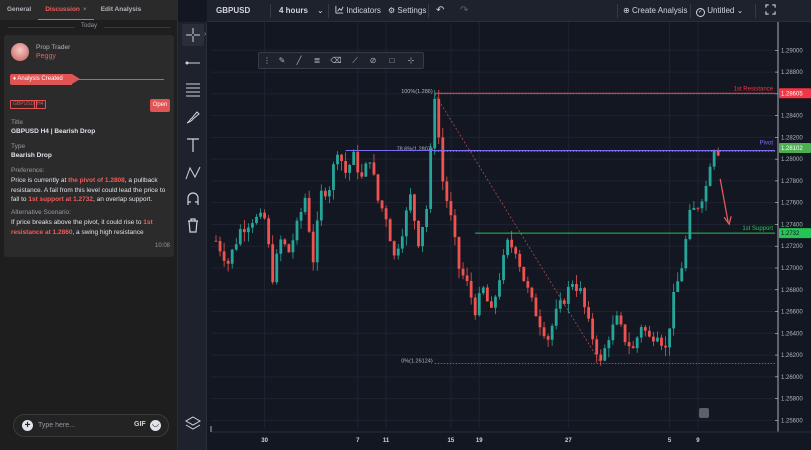 This screenshot has width=811, height=450. What do you see at coordinates (407, 11) in the screenshot?
I see `settings-button: ⚙ Settings` at bounding box center [407, 11].